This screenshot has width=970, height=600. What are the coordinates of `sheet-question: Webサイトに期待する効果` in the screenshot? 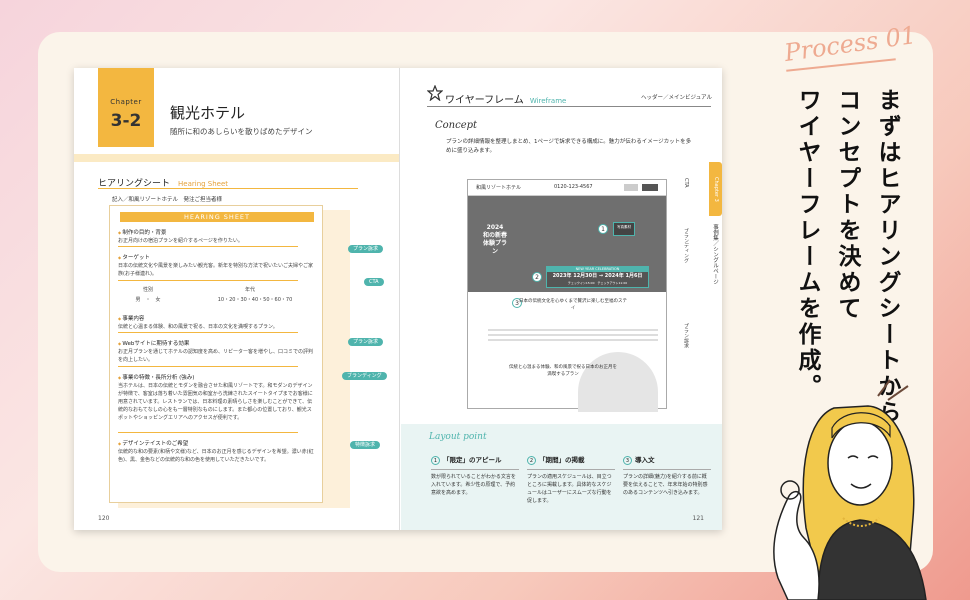 It's located at (153, 343).